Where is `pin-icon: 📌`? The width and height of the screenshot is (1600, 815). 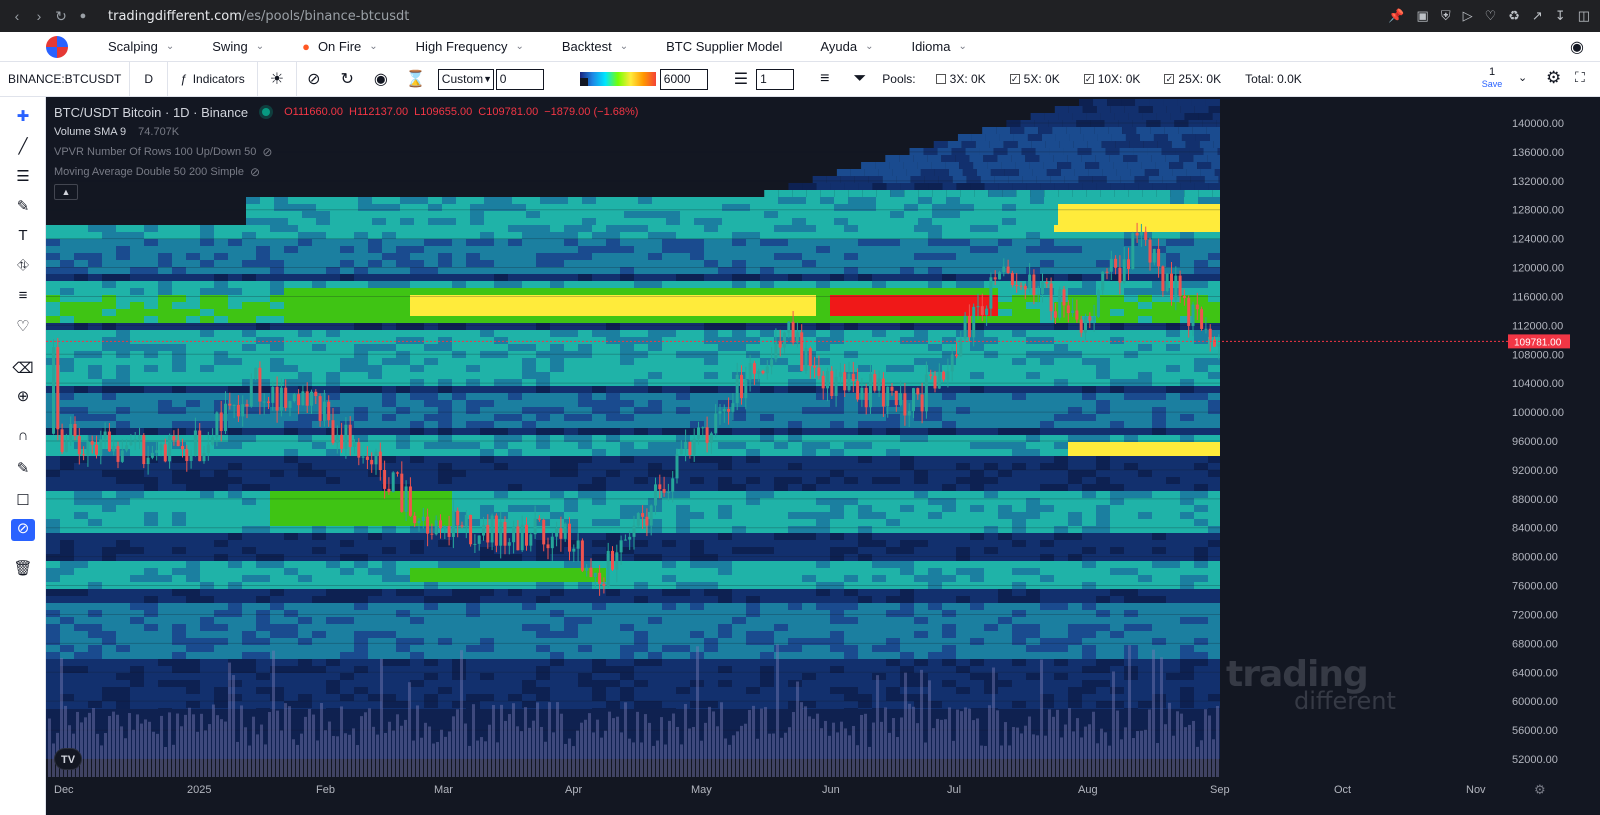
pin-icon: 📌 is located at coordinates (1396, 16).